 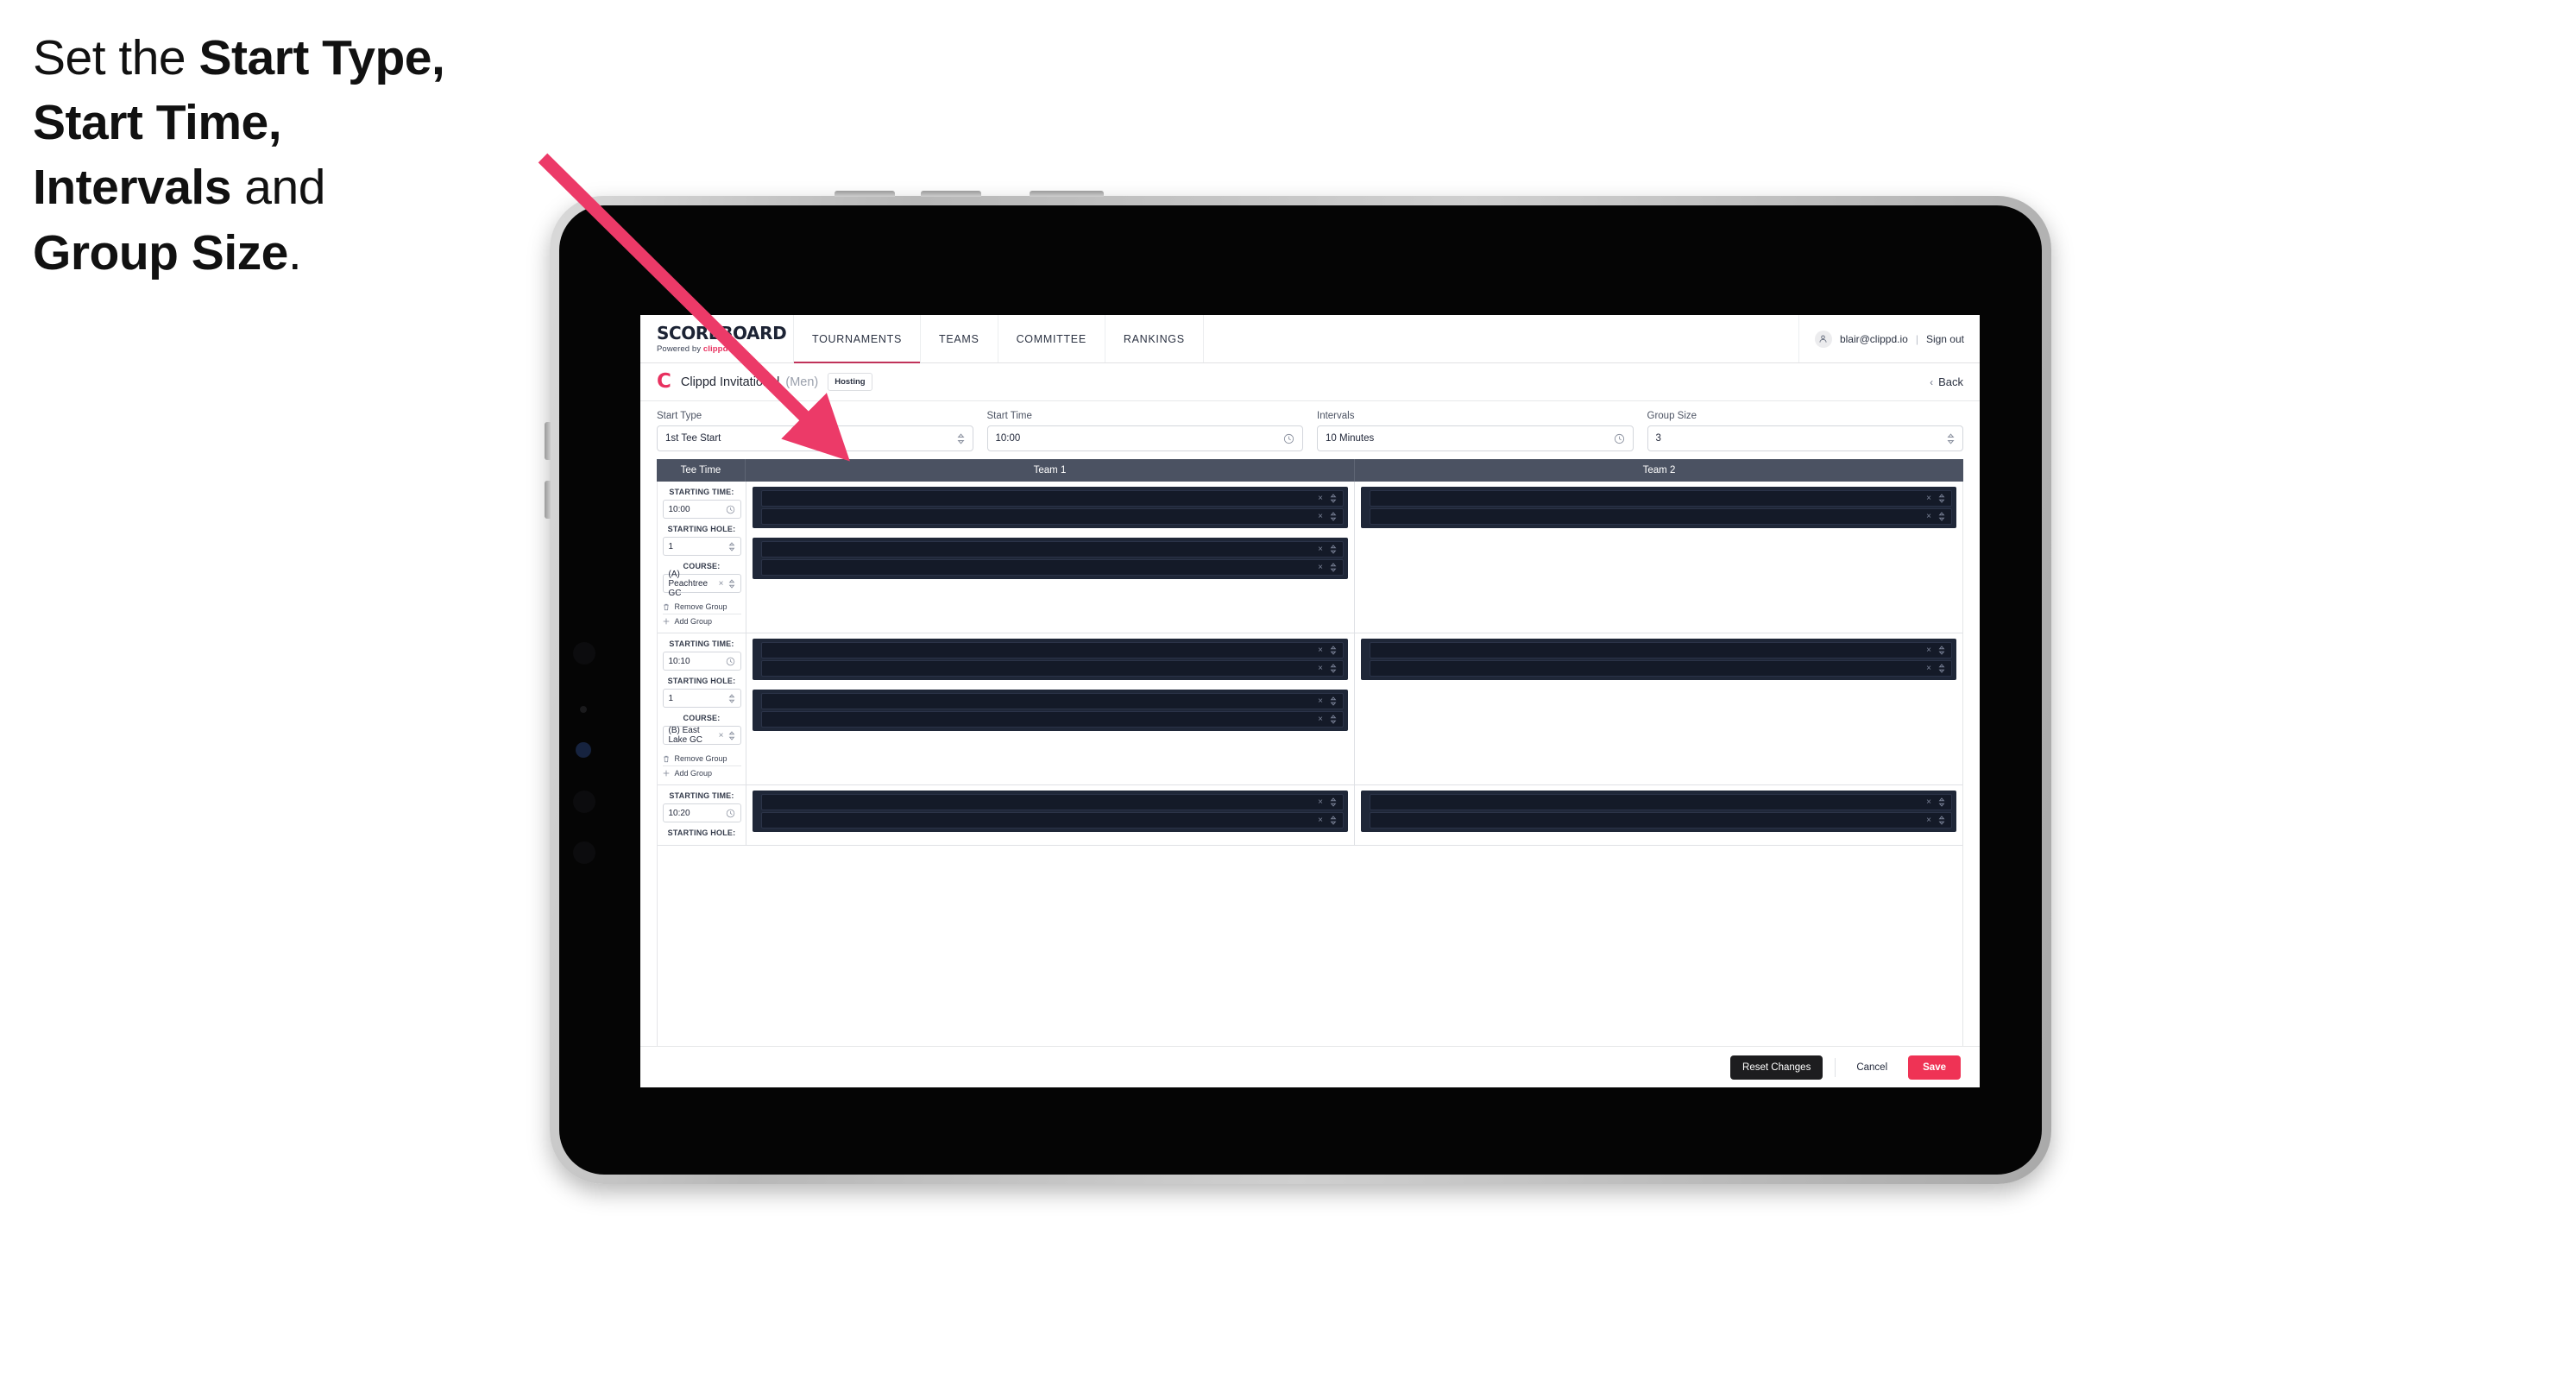 I want to click on course-select: (A) Peachtree GC ×, so click(x=702, y=584).